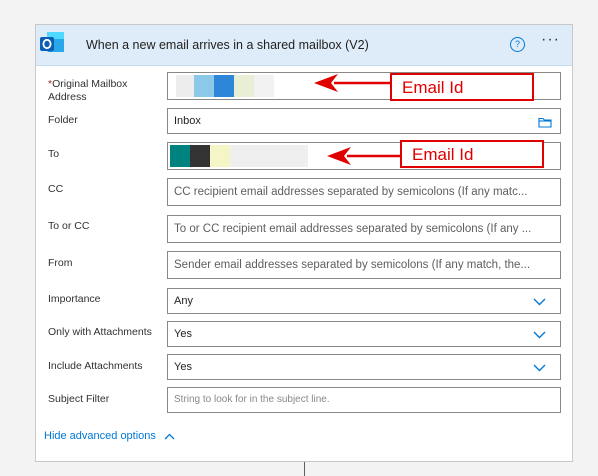  What do you see at coordinates (69, 226) in the screenshot?
I see `to-or-cc-label: To or CC` at bounding box center [69, 226].